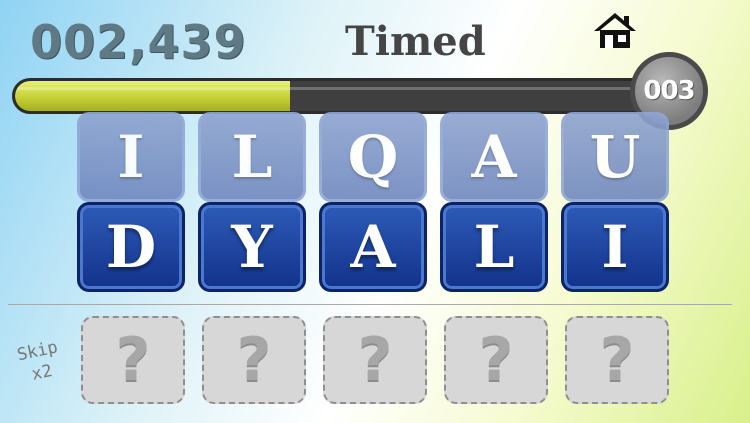 The height and width of the screenshot is (423, 750). Describe the element at coordinates (373, 157) in the screenshot. I see `upcoming-letter-tile: Q` at that location.